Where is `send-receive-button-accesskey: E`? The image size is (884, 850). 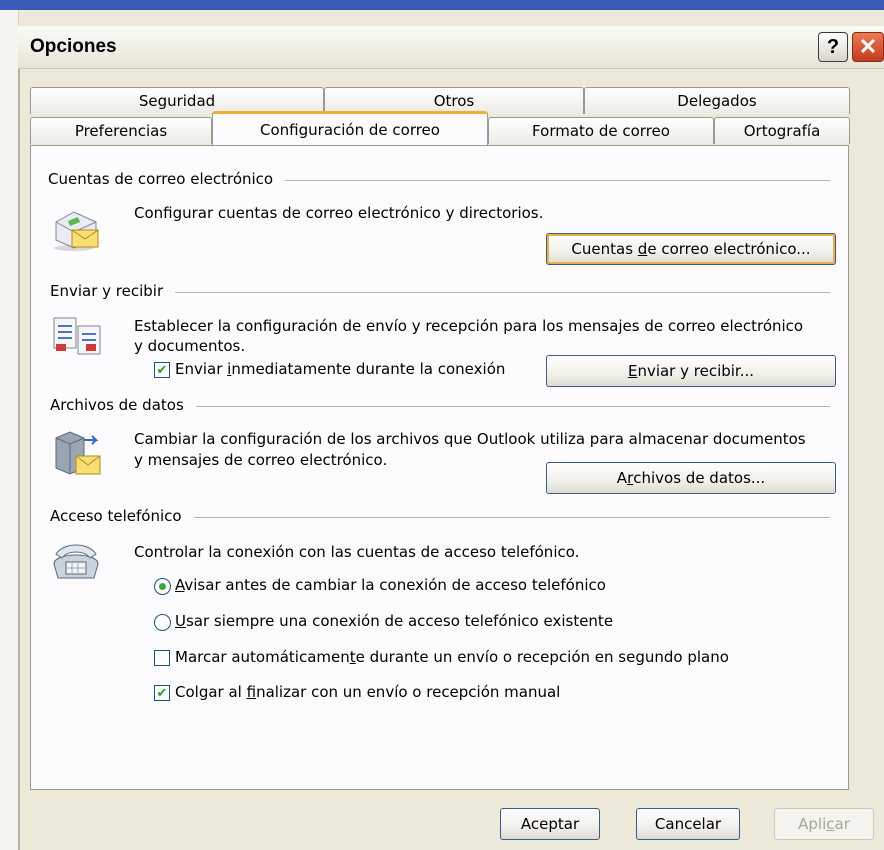
send-receive-button-accesskey: E is located at coordinates (632, 371).